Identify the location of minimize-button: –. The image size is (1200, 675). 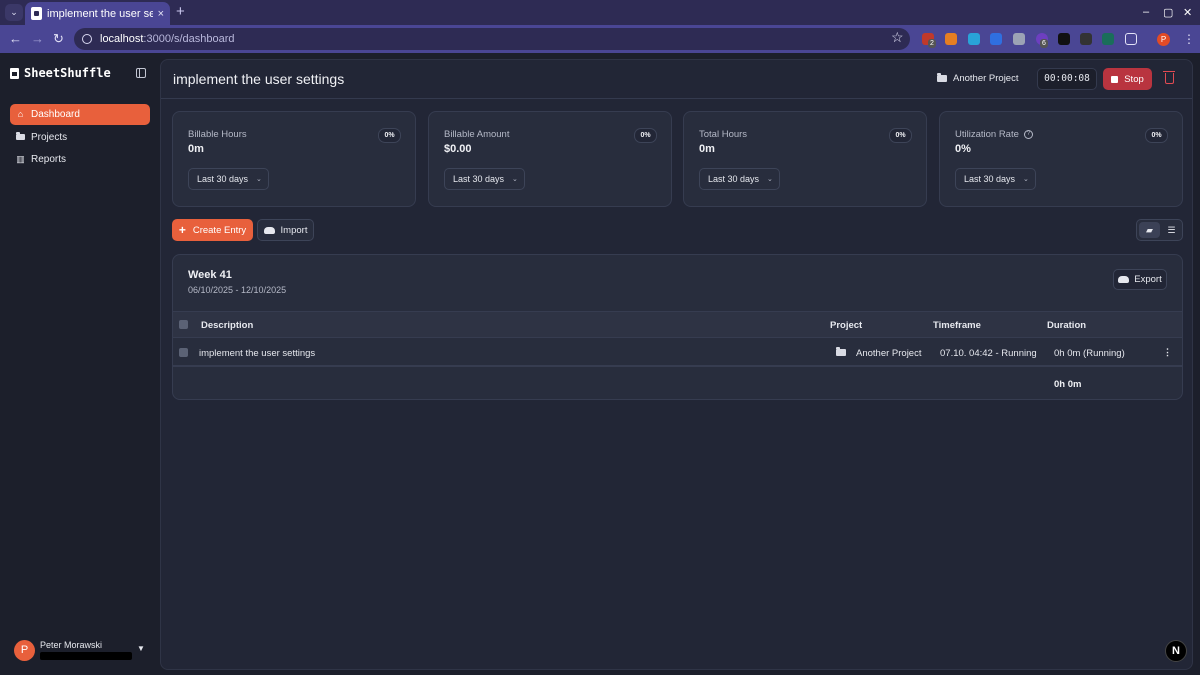
(1146, 12).